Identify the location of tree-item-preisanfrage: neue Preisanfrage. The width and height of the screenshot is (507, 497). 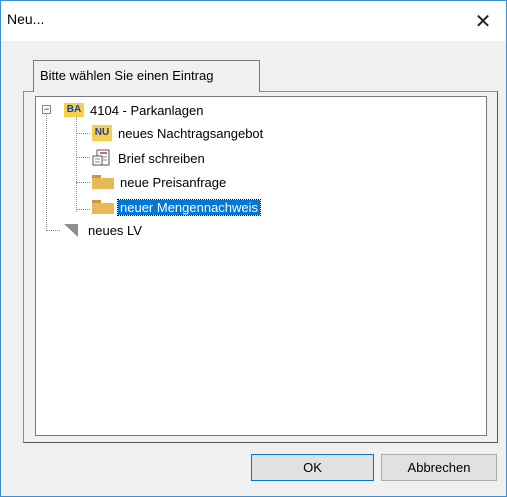
(160, 182).